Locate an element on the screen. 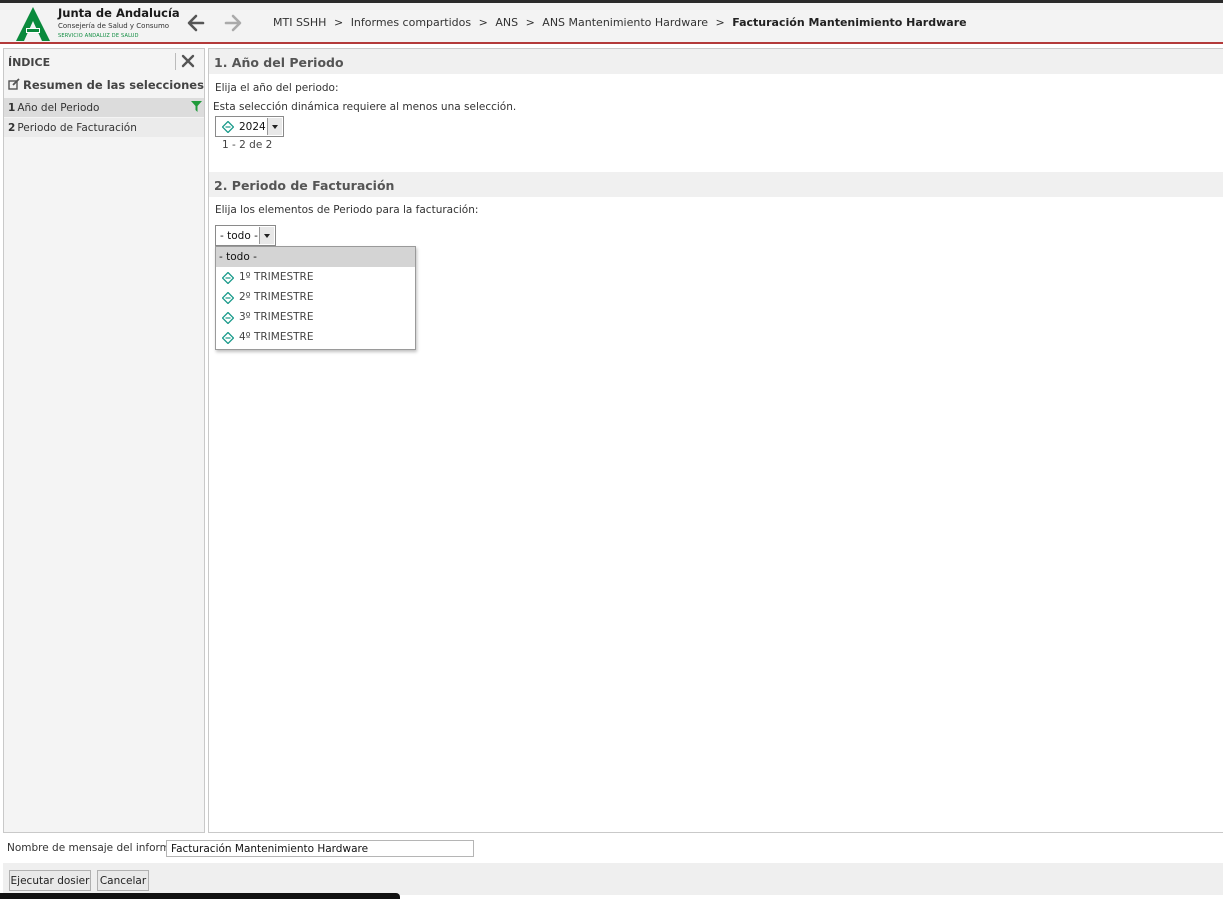 The image size is (1223, 899). year-select-value: 2024 is located at coordinates (252, 127).